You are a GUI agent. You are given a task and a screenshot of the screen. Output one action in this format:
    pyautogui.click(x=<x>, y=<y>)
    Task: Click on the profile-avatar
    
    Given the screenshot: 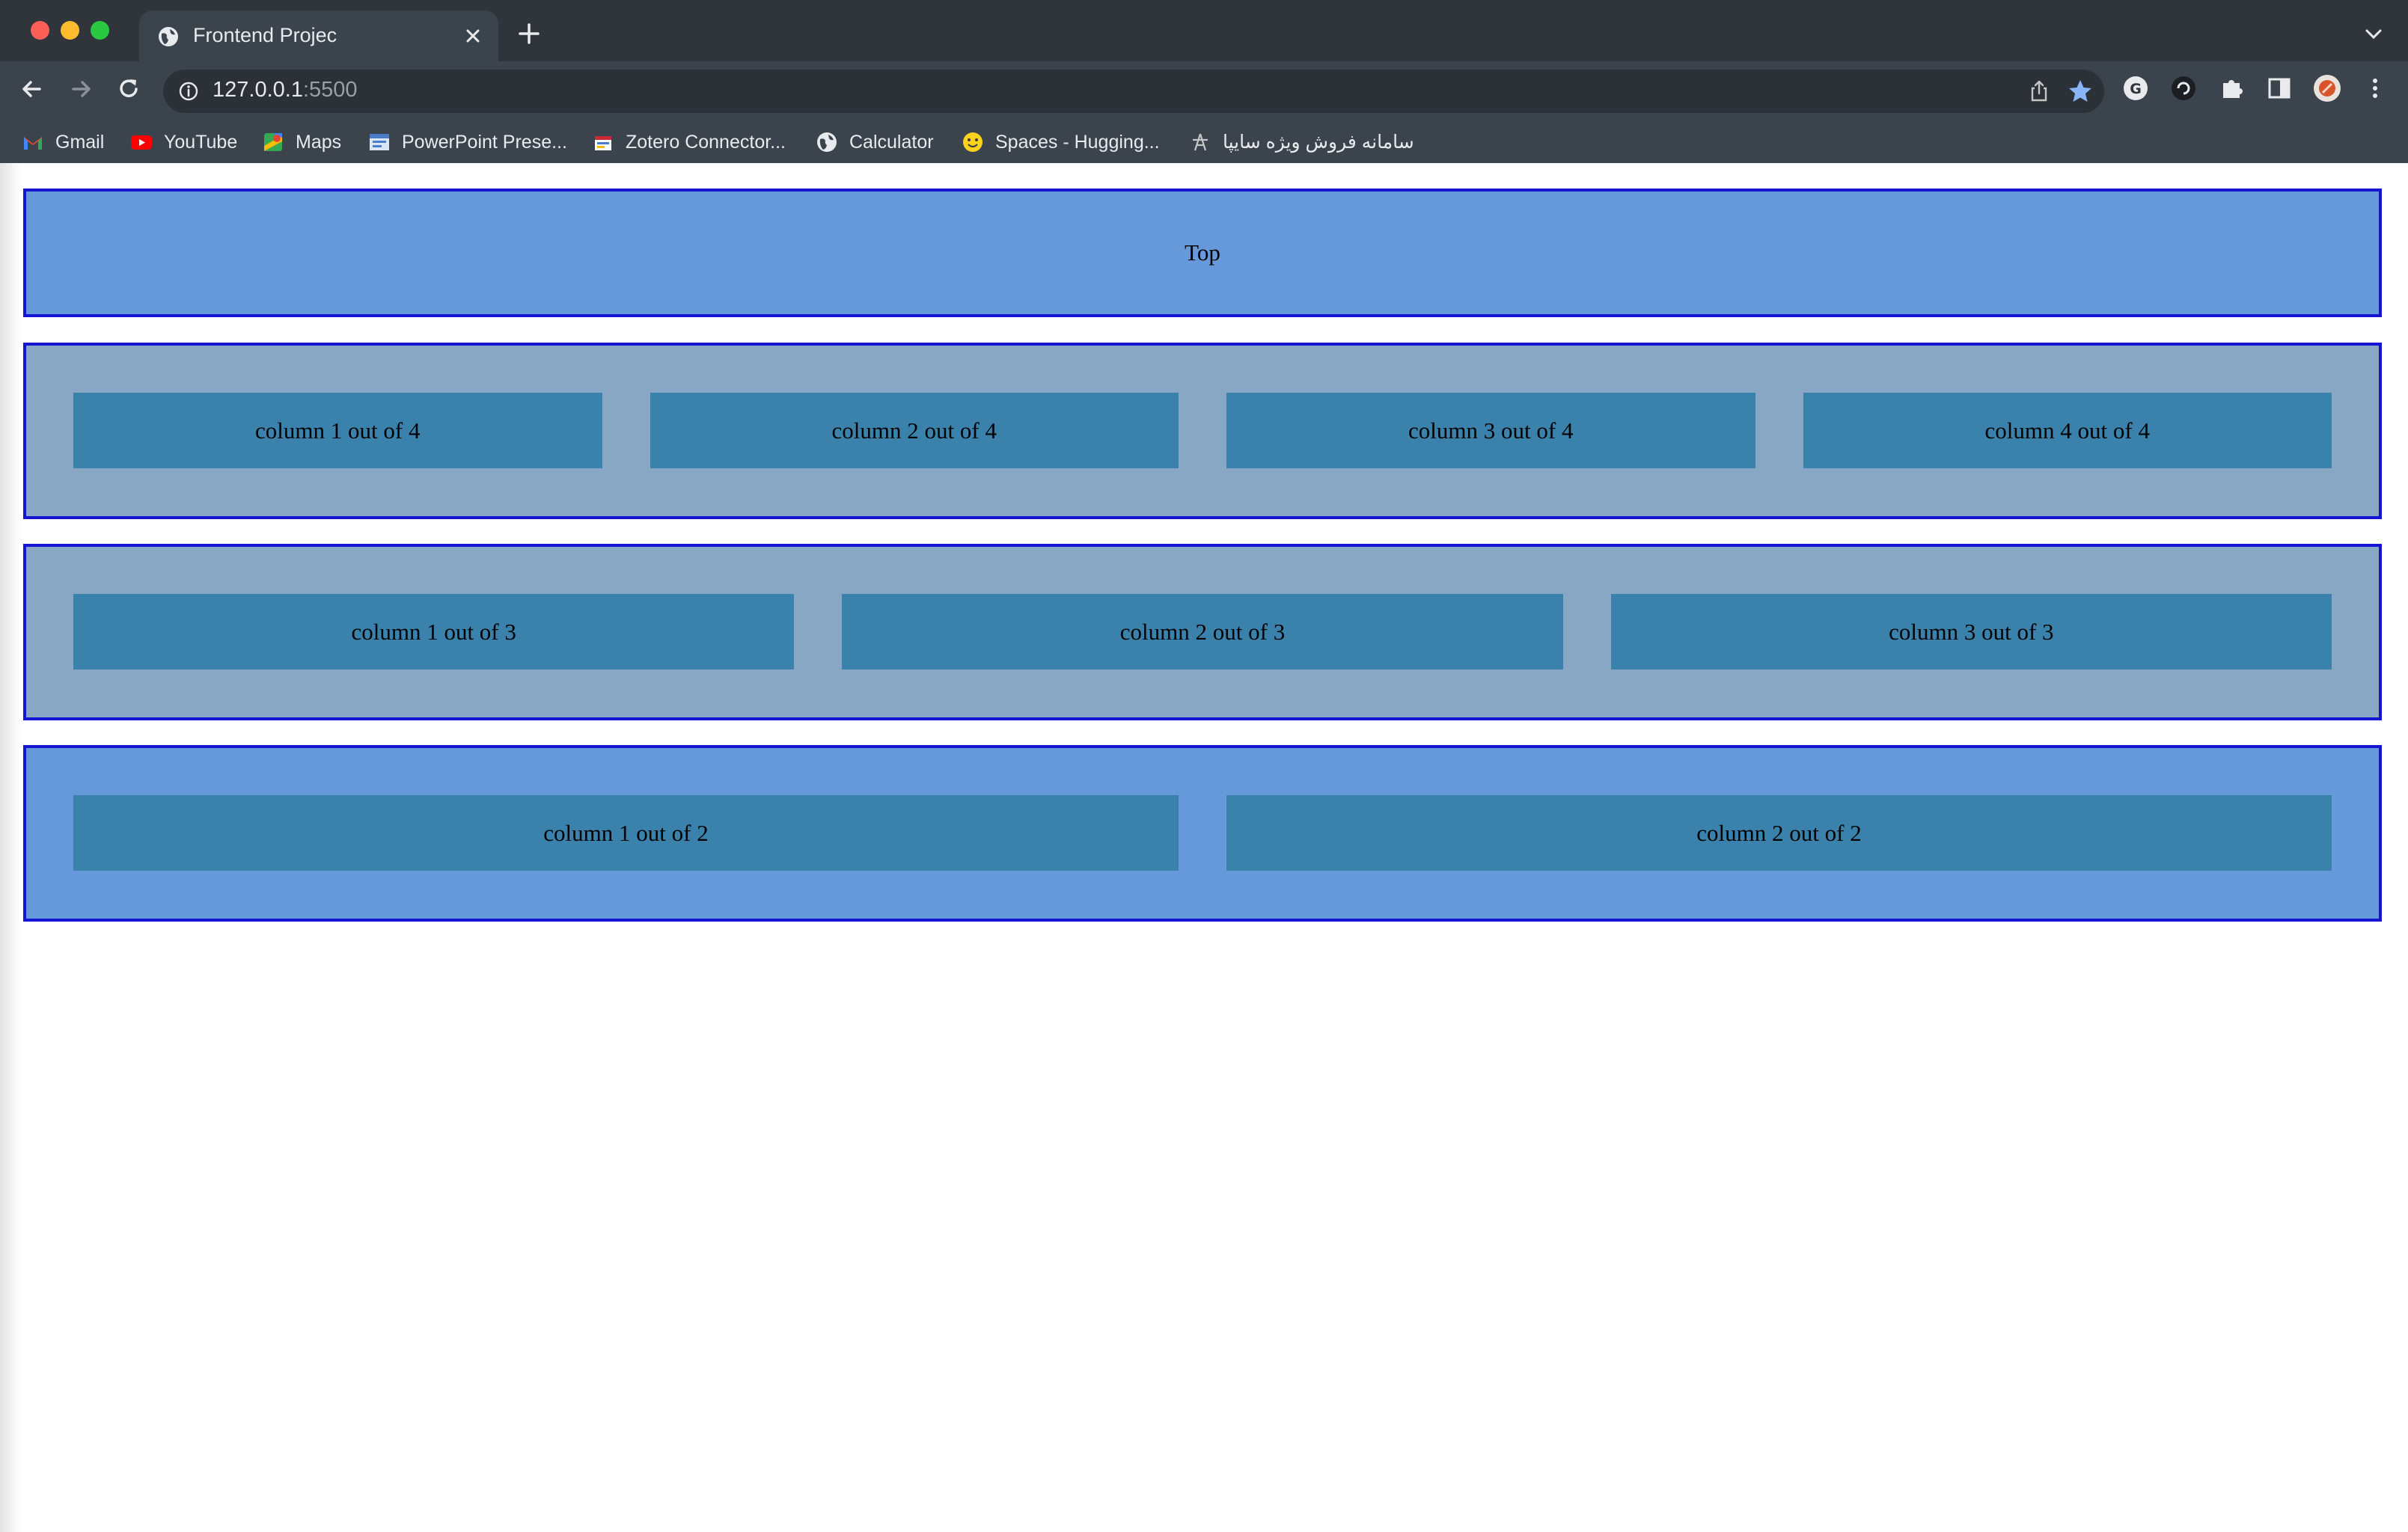 What is the action you would take?
    pyautogui.click(x=2327, y=88)
    